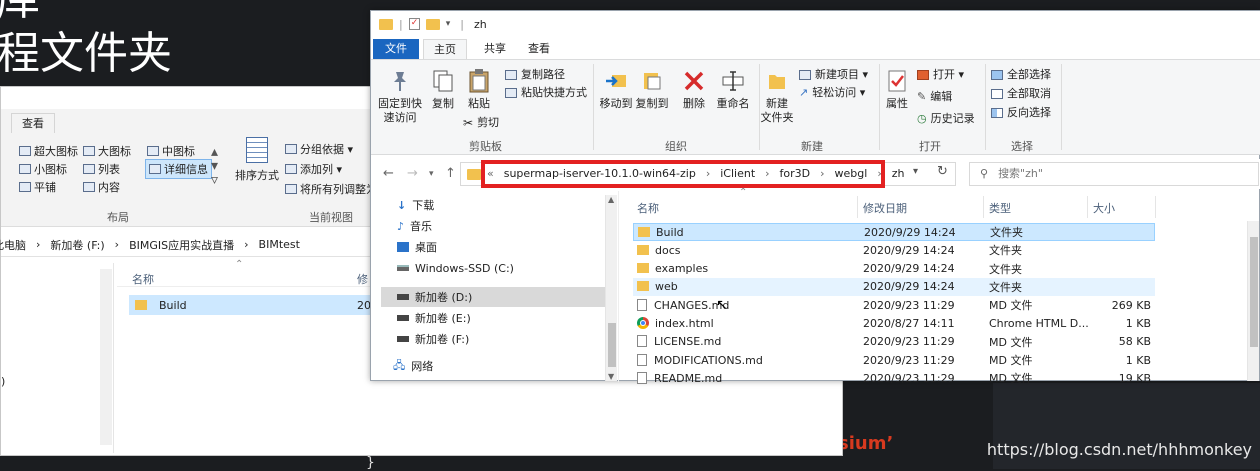 The height and width of the screenshot is (471, 1260). I want to click on copy-to-button: 复制到, so click(652, 89).